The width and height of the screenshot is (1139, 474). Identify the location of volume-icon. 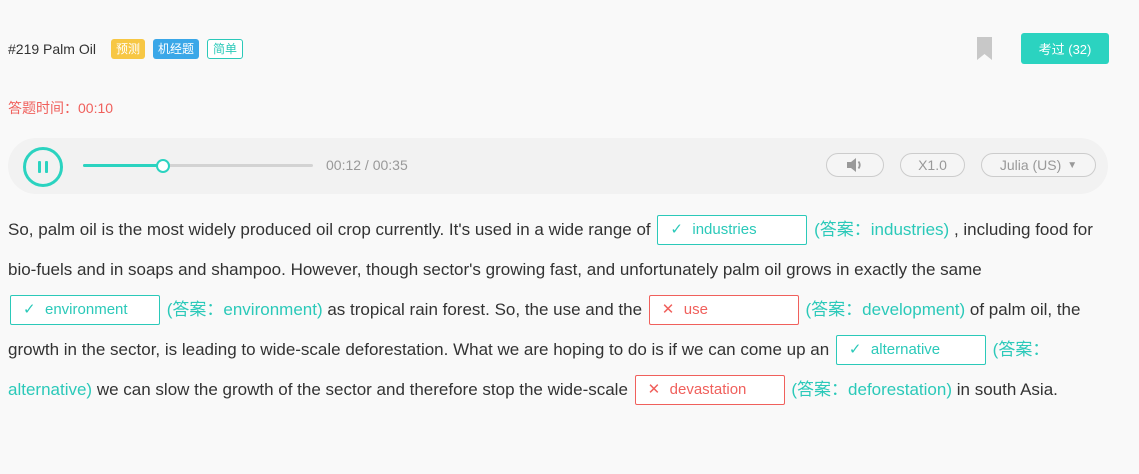
(854, 165).